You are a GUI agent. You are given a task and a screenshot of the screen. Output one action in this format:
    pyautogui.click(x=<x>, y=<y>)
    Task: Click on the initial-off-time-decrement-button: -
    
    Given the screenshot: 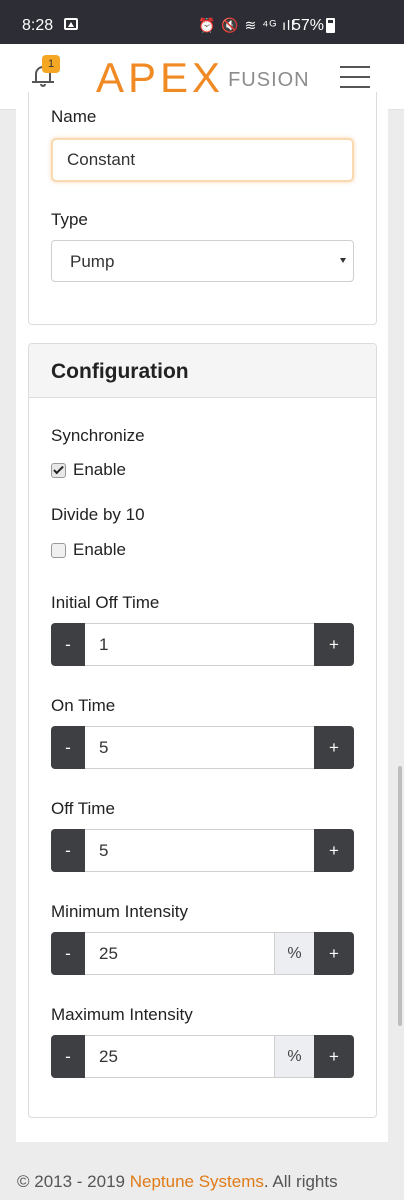 What is the action you would take?
    pyautogui.click(x=68, y=644)
    